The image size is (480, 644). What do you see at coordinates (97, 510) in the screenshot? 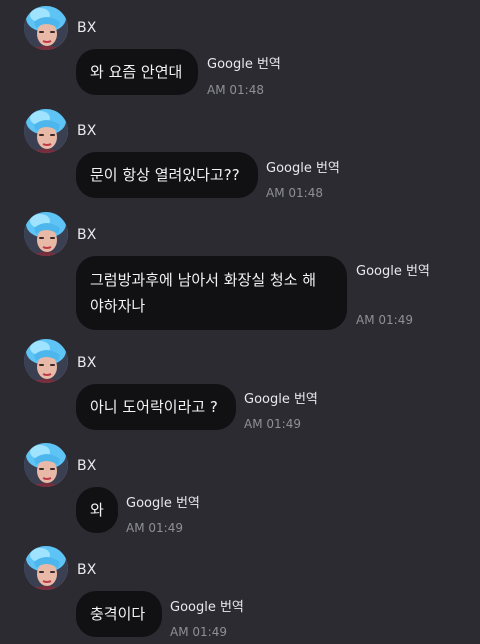
I see `message-bubble: 와` at bounding box center [97, 510].